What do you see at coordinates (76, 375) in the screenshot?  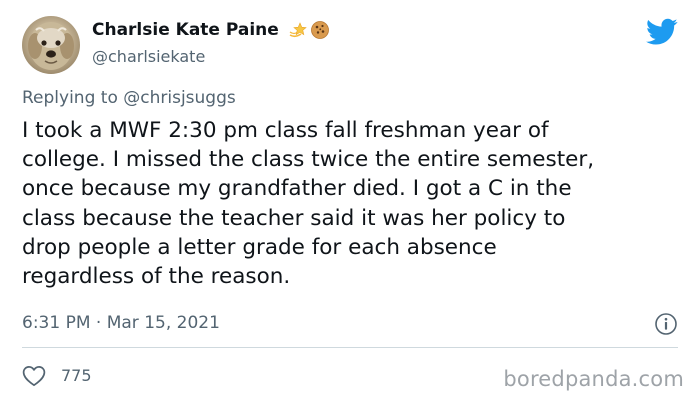 I see `like-count: 775` at bounding box center [76, 375].